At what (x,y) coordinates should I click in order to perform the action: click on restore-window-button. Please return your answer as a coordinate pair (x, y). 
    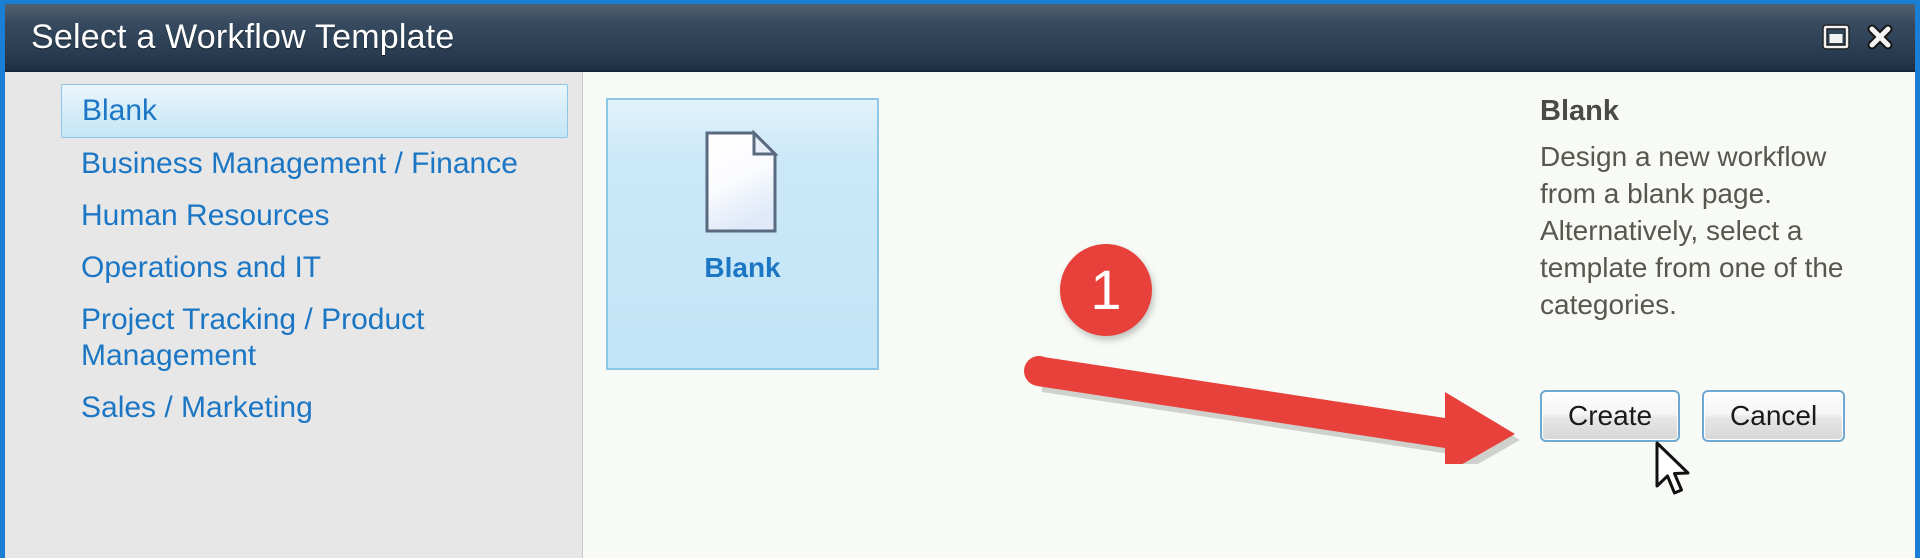
    Looking at the image, I should click on (1836, 37).